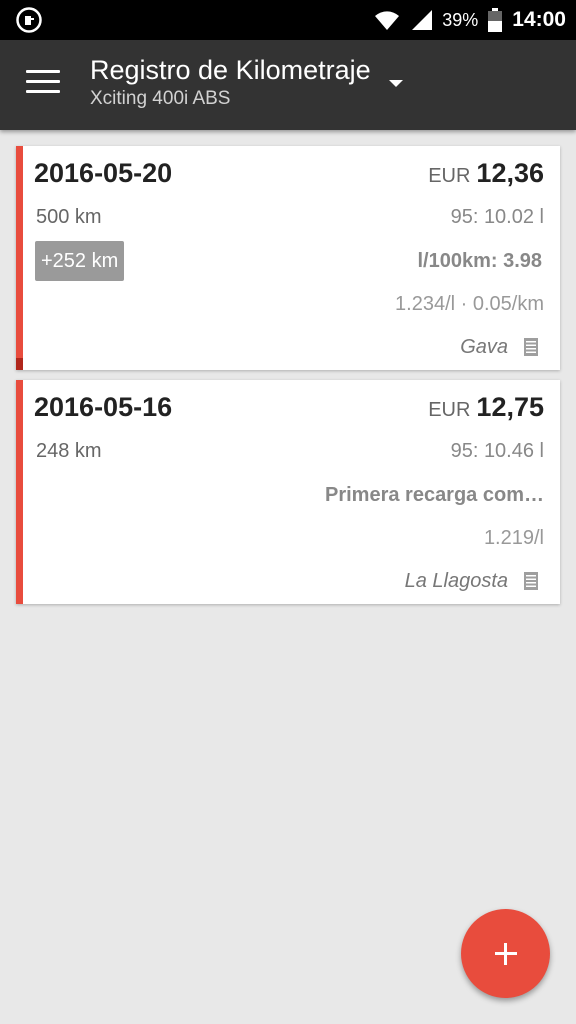 The image size is (576, 1024). Describe the element at coordinates (103, 173) in the screenshot. I see `entry-date: 2016-05-20` at that location.